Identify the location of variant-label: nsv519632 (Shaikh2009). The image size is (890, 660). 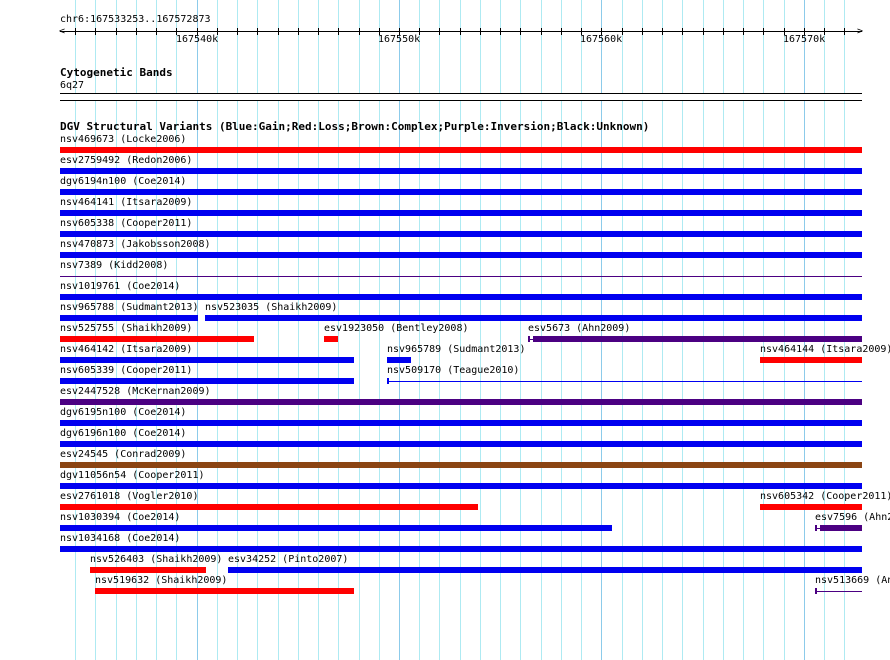
(161, 580).